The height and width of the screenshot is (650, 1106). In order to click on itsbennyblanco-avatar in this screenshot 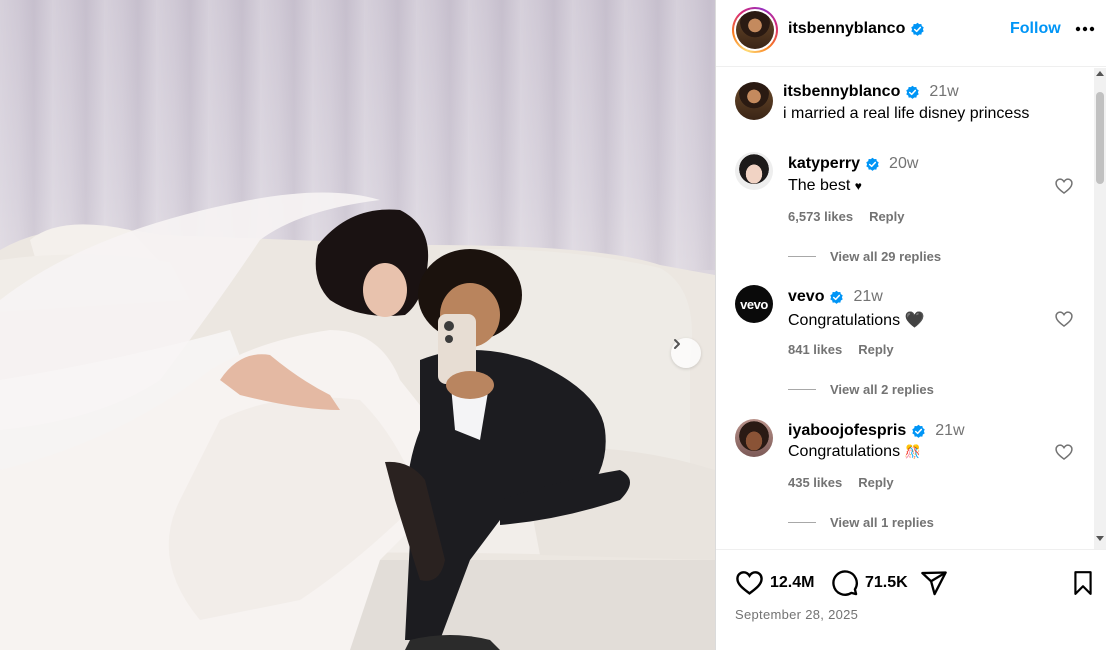, I will do `click(755, 30)`.